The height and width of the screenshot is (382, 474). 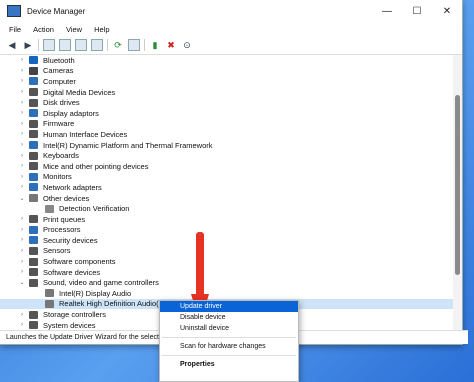 I want to click on device-category: › Firmware, so click(x=226, y=124).